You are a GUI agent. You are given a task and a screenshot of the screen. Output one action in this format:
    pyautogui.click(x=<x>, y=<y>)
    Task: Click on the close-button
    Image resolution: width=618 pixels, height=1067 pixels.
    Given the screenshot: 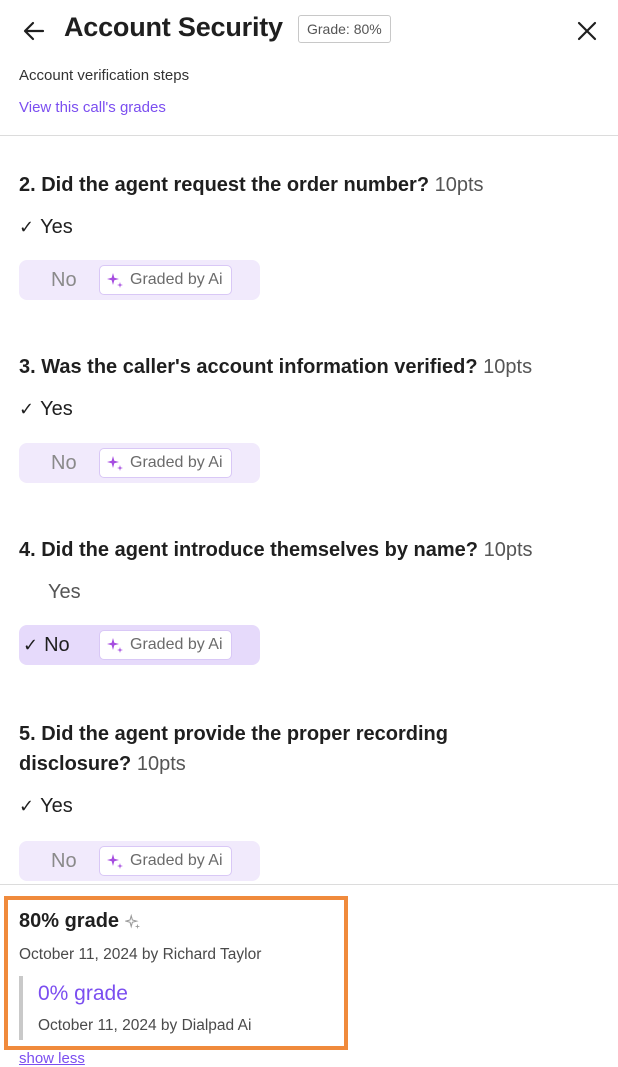 What is the action you would take?
    pyautogui.click(x=587, y=31)
    